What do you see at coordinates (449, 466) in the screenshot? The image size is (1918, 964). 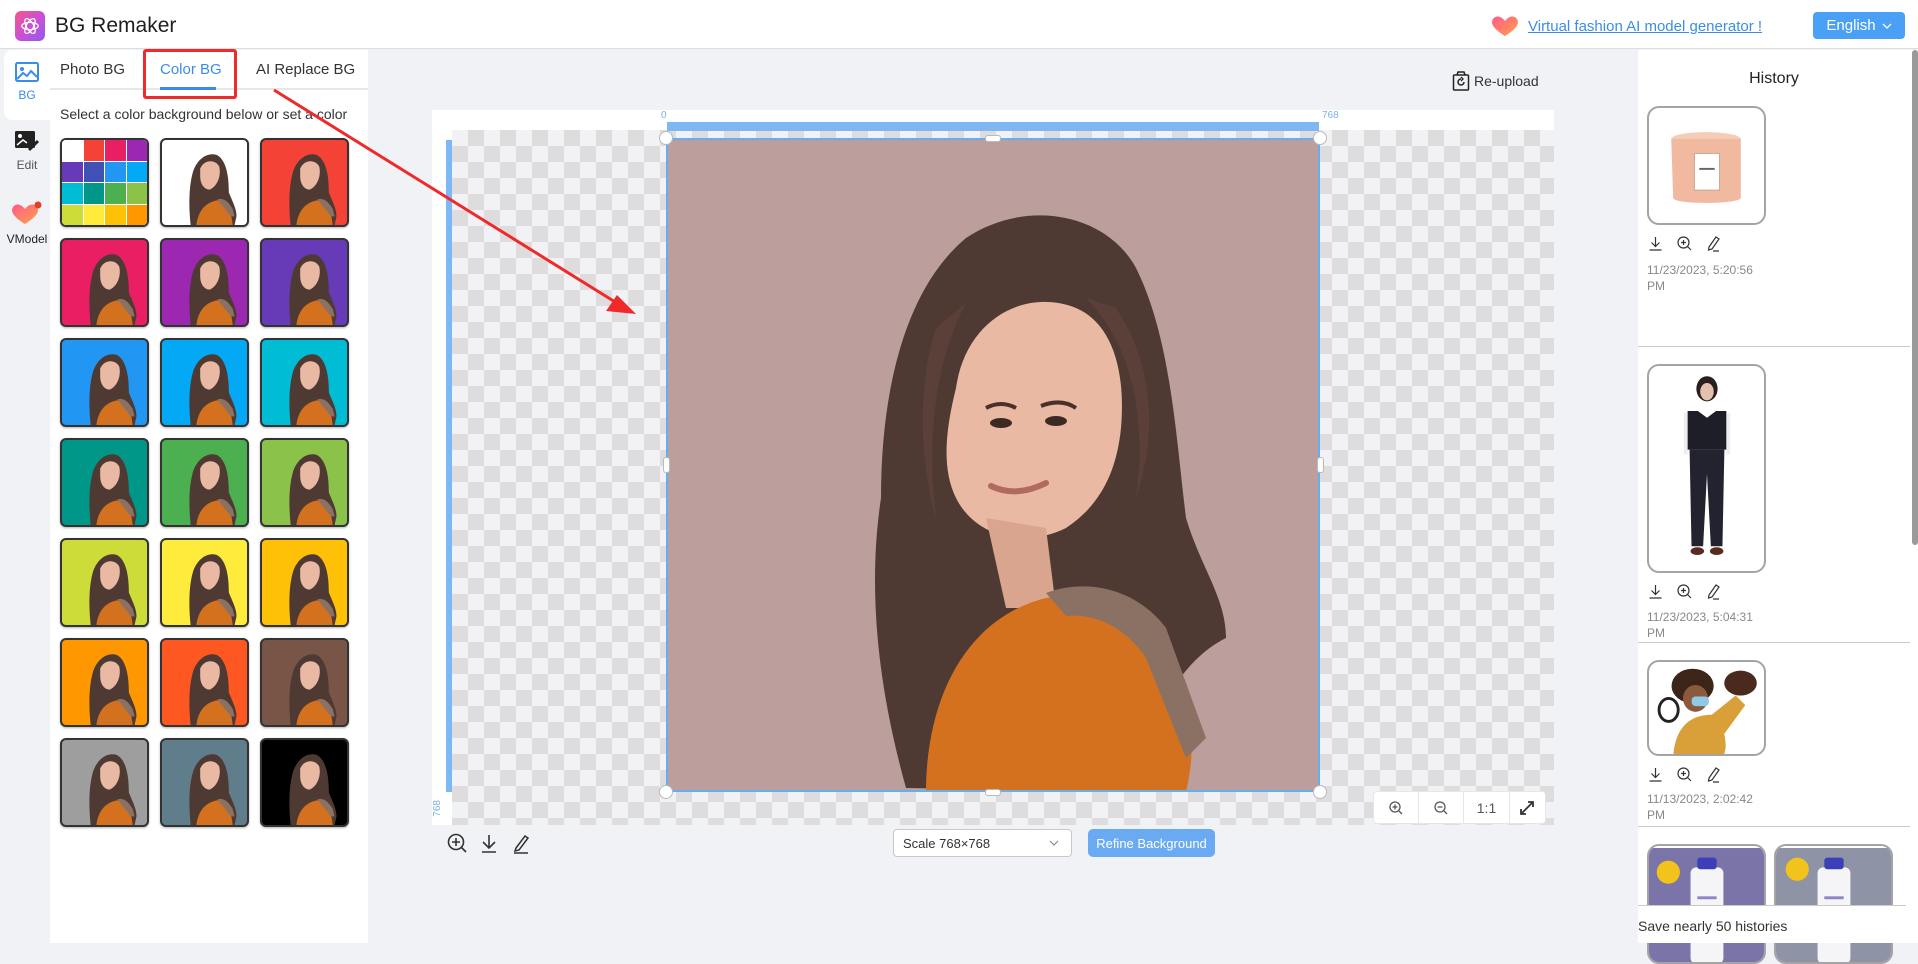 I see `ruler-left` at bounding box center [449, 466].